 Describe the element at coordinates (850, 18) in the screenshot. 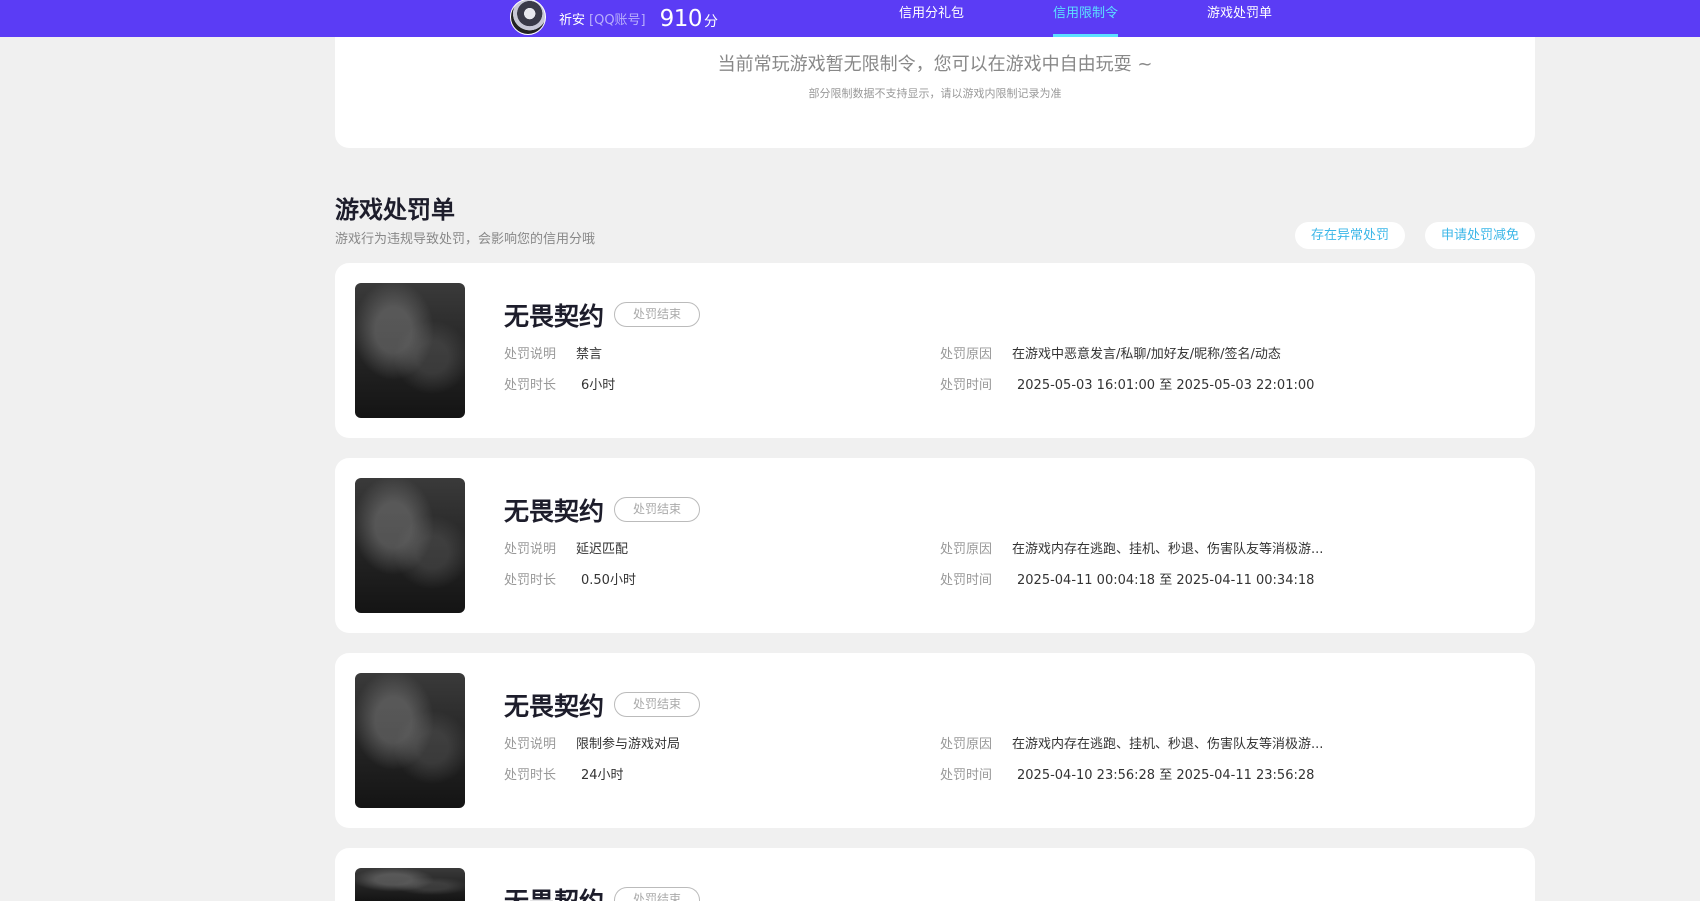

I see `top-bar: 祈安 [QQ账号] 910 分 信用分礼包 信用限制令 游戏处罚单` at that location.